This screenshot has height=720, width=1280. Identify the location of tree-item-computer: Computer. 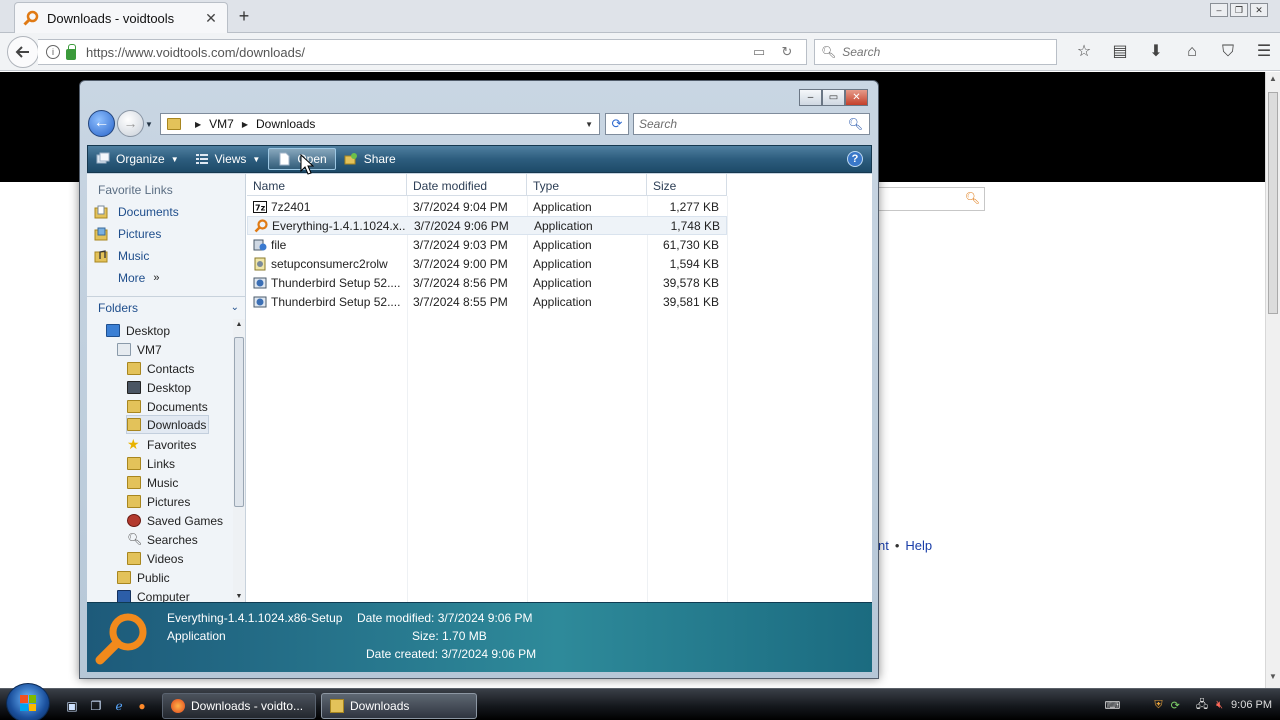
(153, 594).